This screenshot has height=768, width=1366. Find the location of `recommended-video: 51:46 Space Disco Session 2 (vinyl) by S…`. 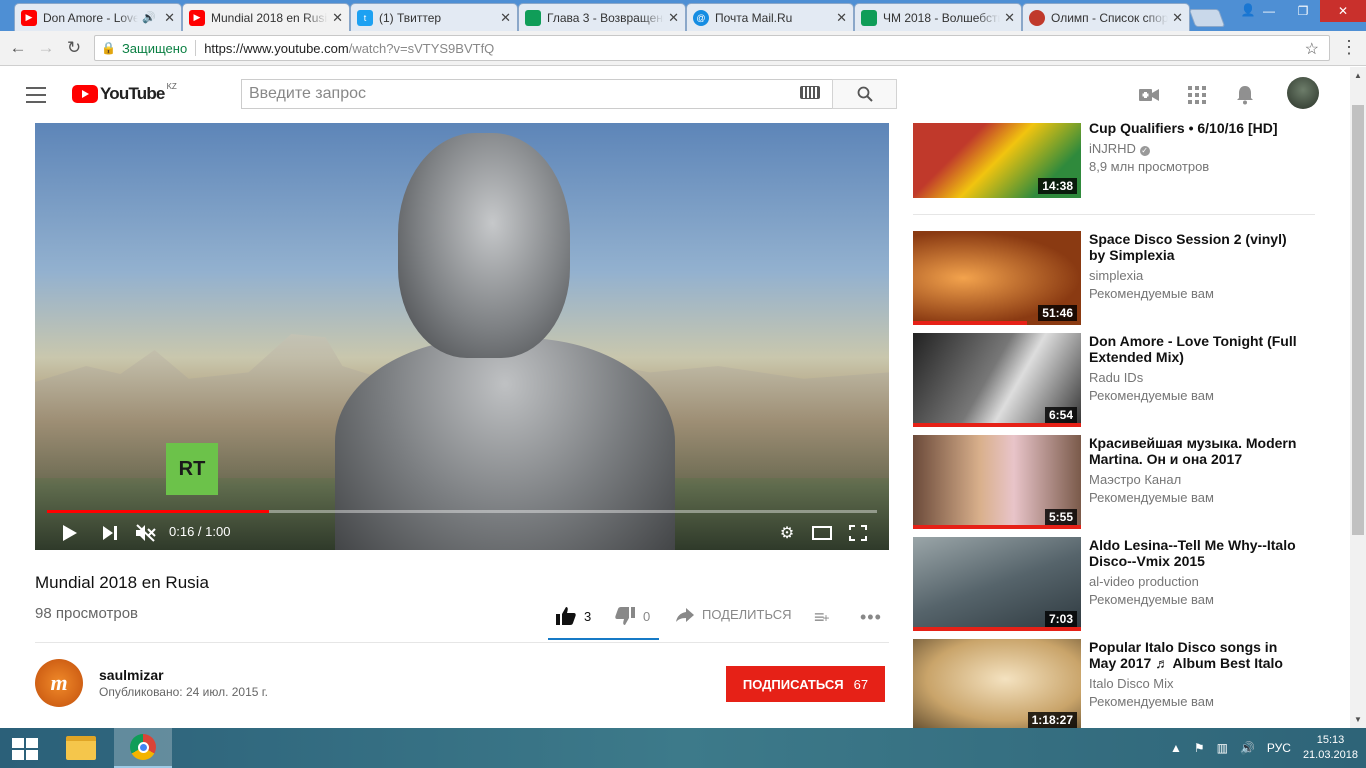

recommended-video: 51:46 Space Disco Session 2 (vinyl) by S… is located at coordinates (1113, 278).